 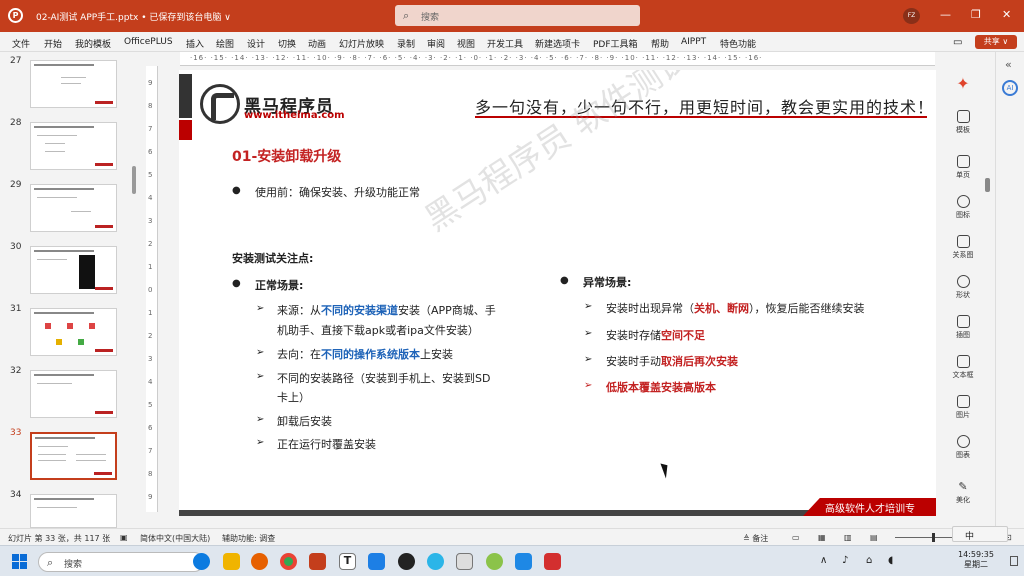 I want to click on microphone-icon: ♪, so click(x=845, y=560).